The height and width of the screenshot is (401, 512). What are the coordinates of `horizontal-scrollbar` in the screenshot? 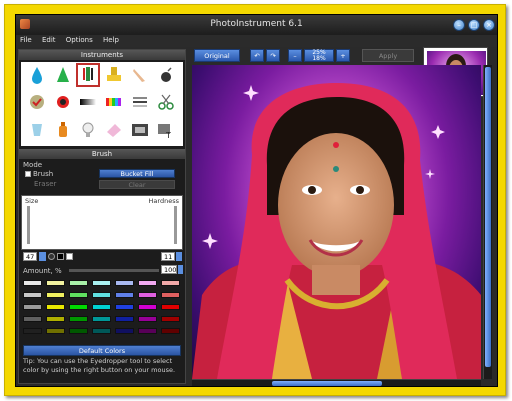 It's located at (336, 382).